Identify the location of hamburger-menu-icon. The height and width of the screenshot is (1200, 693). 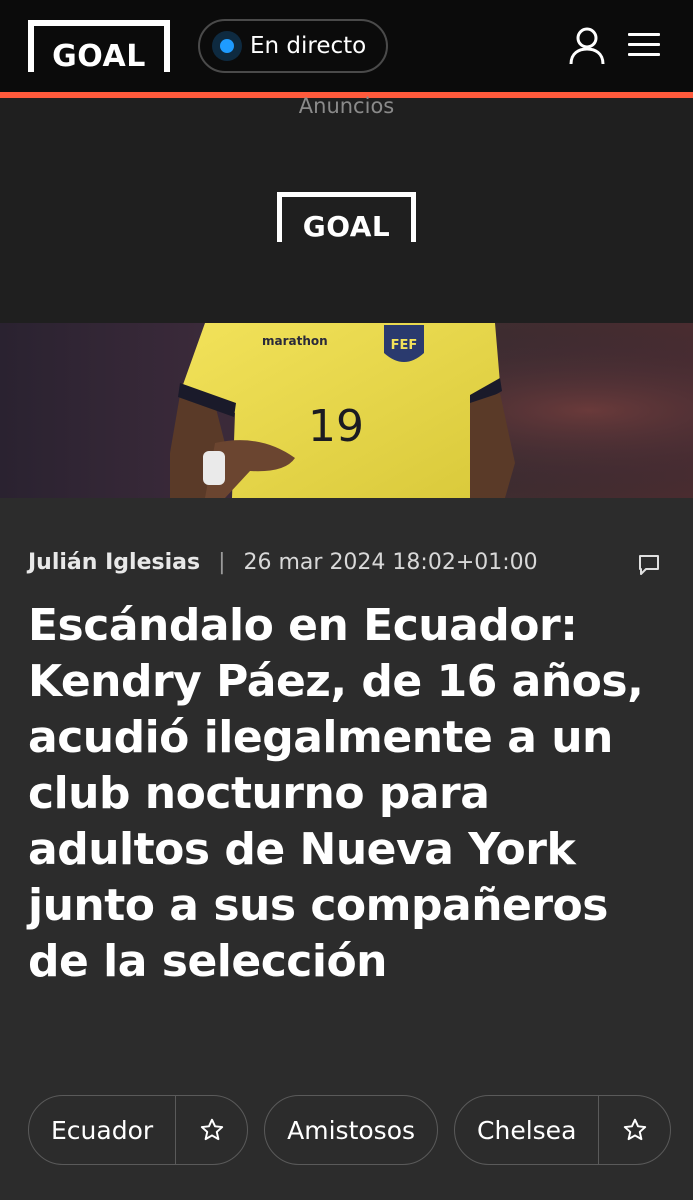
(644, 46).